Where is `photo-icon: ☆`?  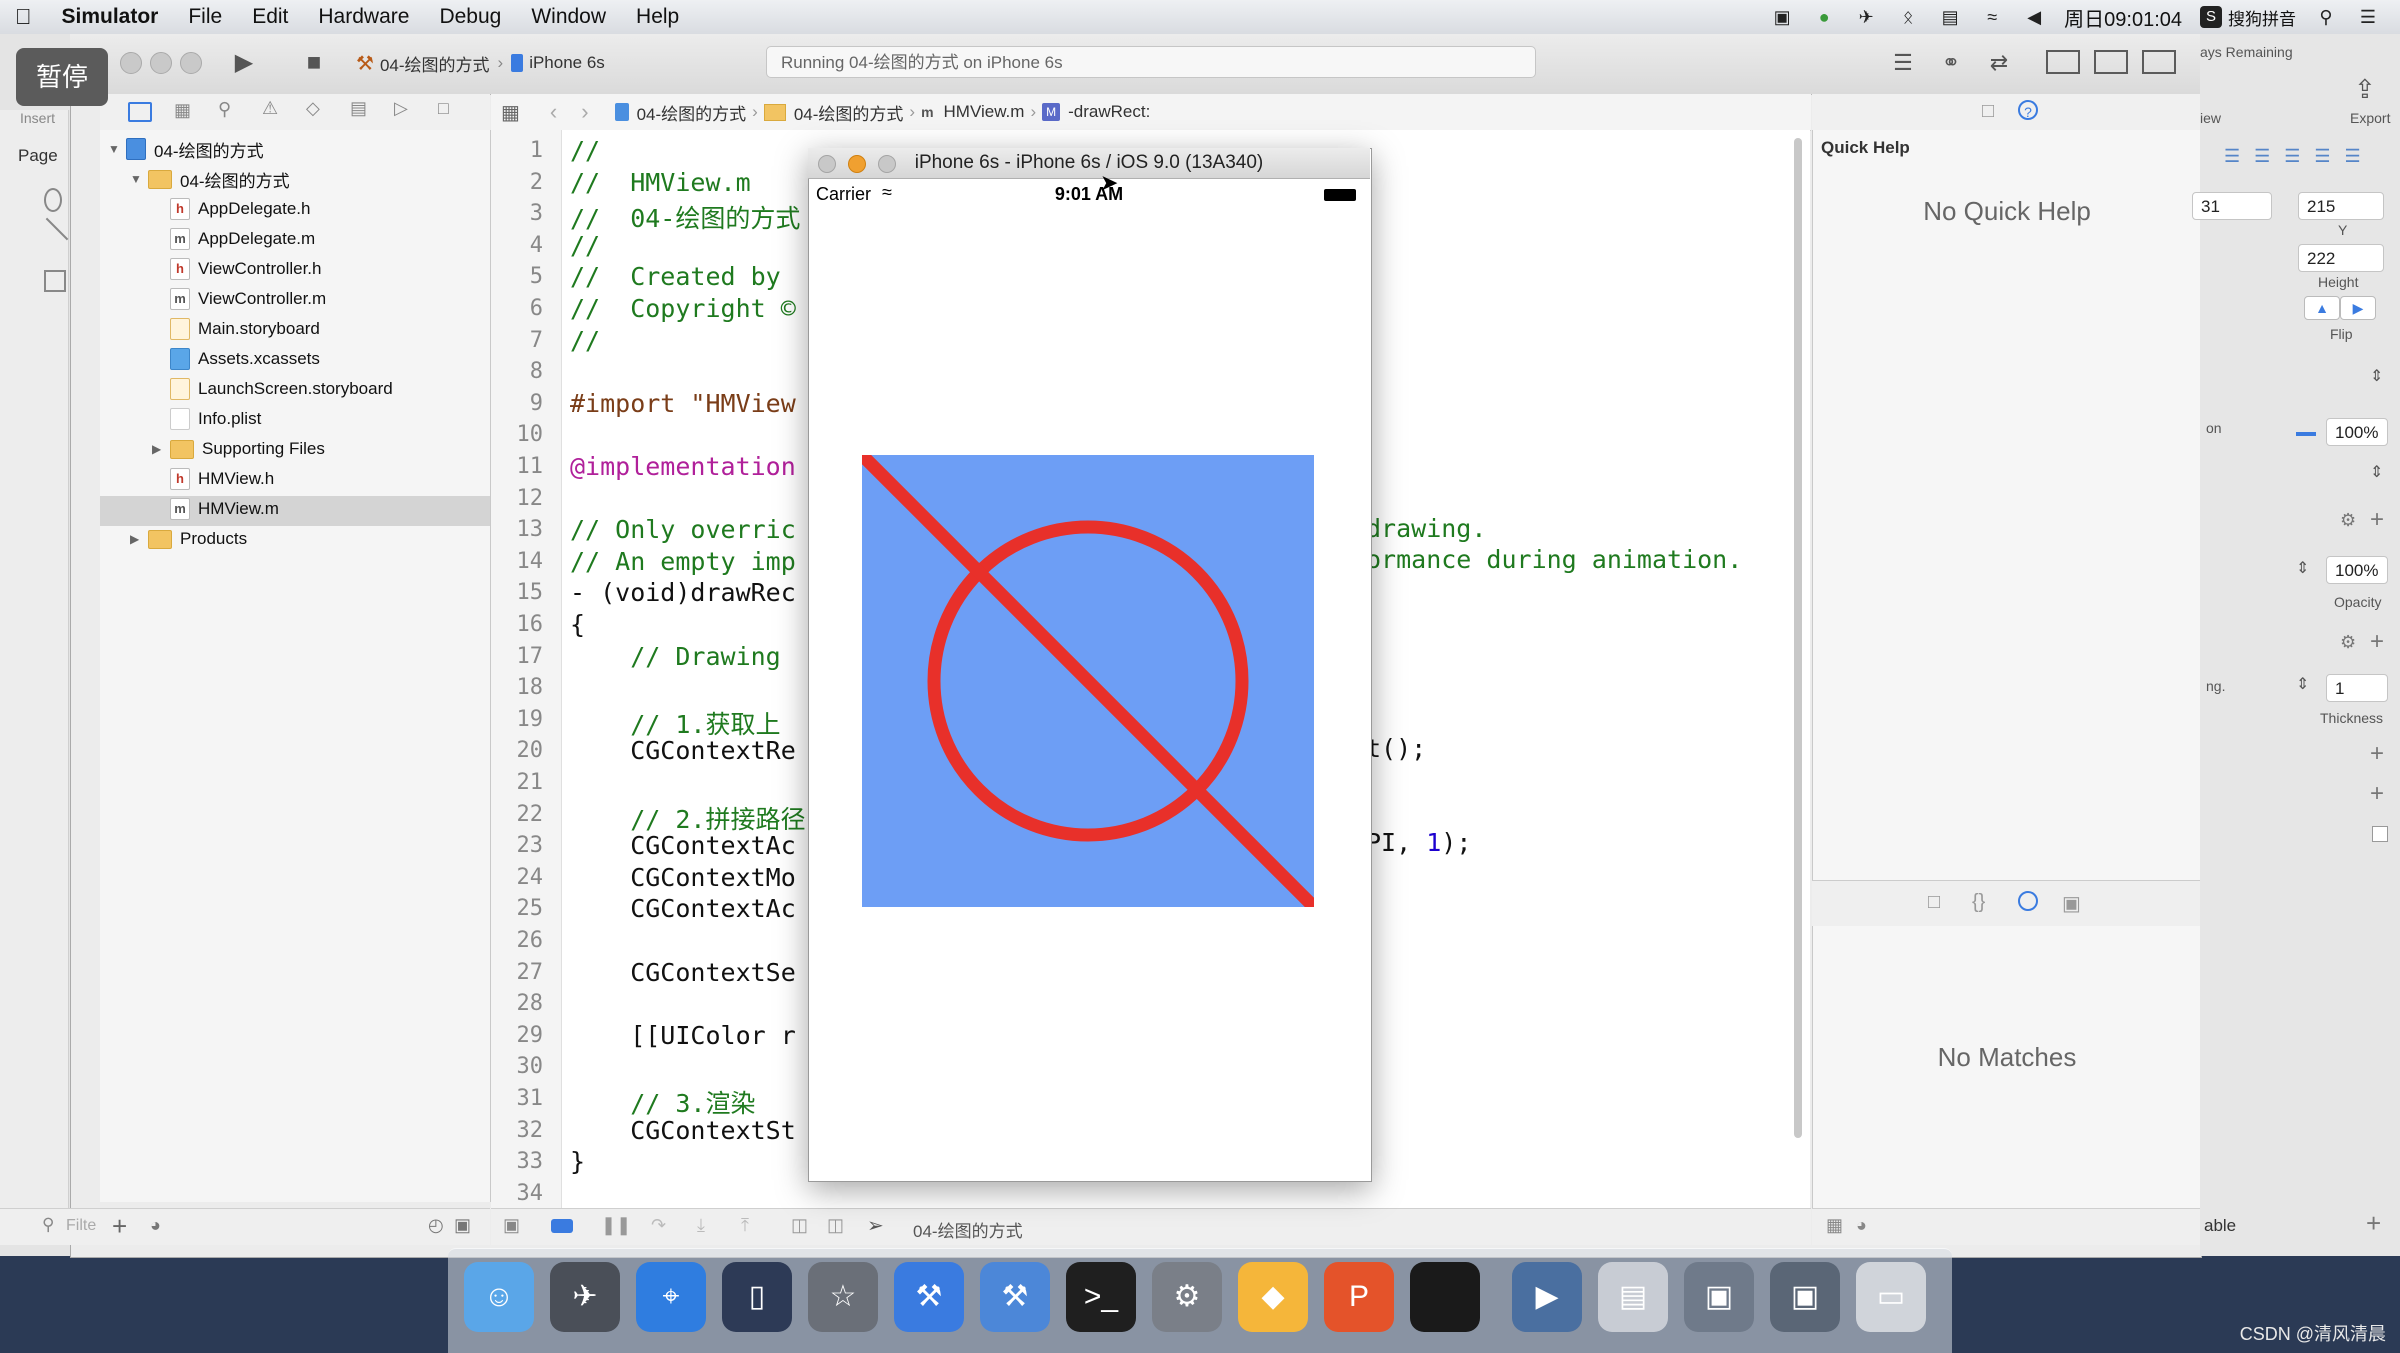 photo-icon: ☆ is located at coordinates (843, 1297).